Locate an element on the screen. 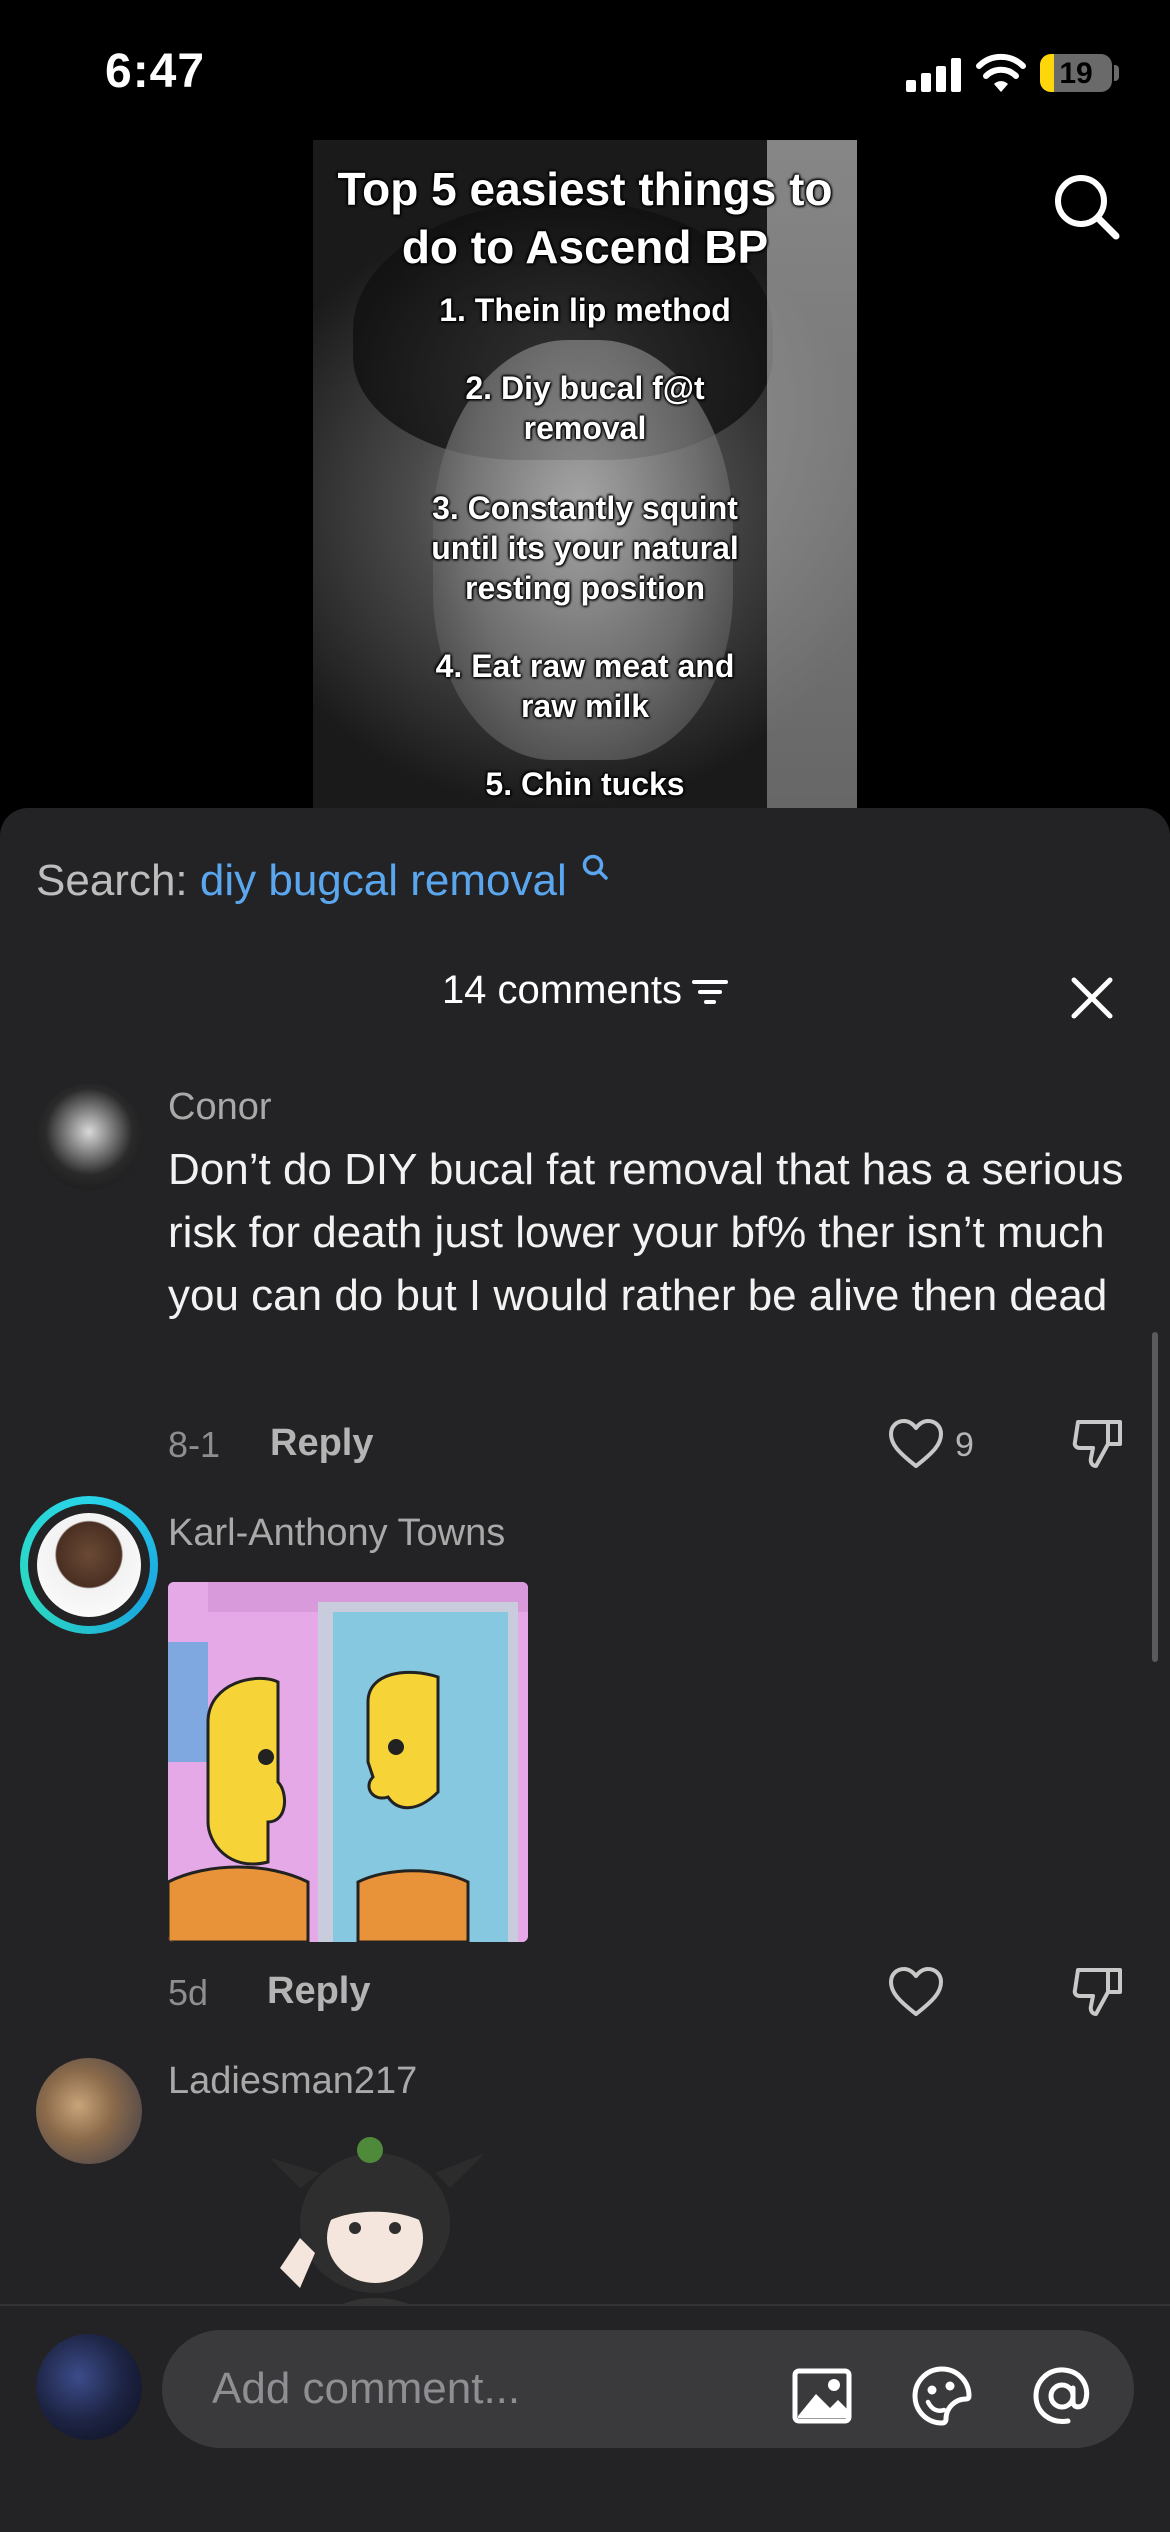 The width and height of the screenshot is (1170, 2532). comment-gif is located at coordinates (348, 1762).